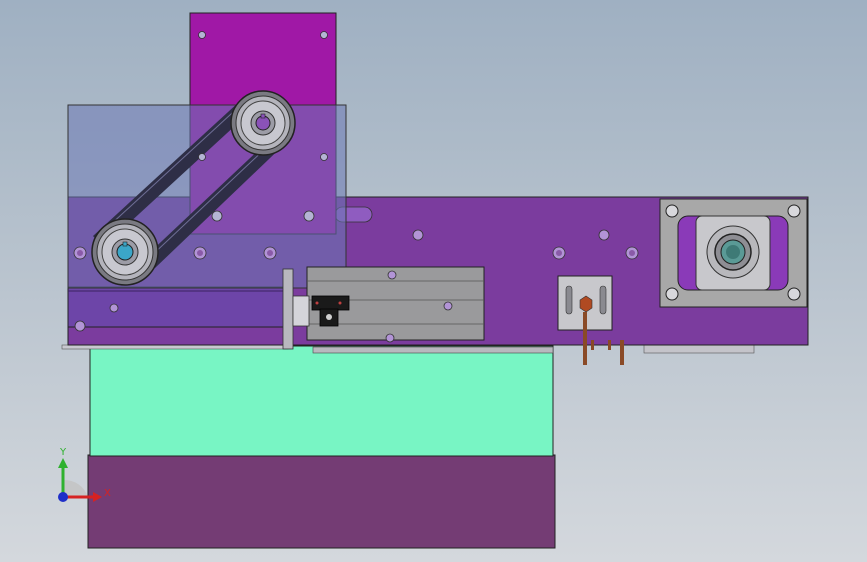  I want to click on top-pulley, so click(263, 123).